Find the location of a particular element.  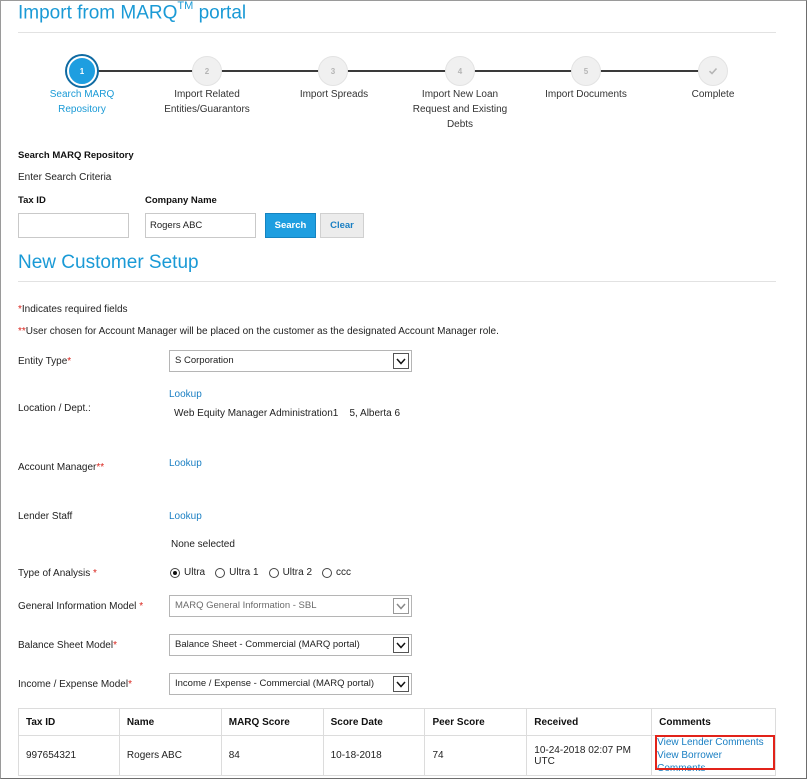

analysis-option-ultra-1: Ultra 1 is located at coordinates (237, 572).